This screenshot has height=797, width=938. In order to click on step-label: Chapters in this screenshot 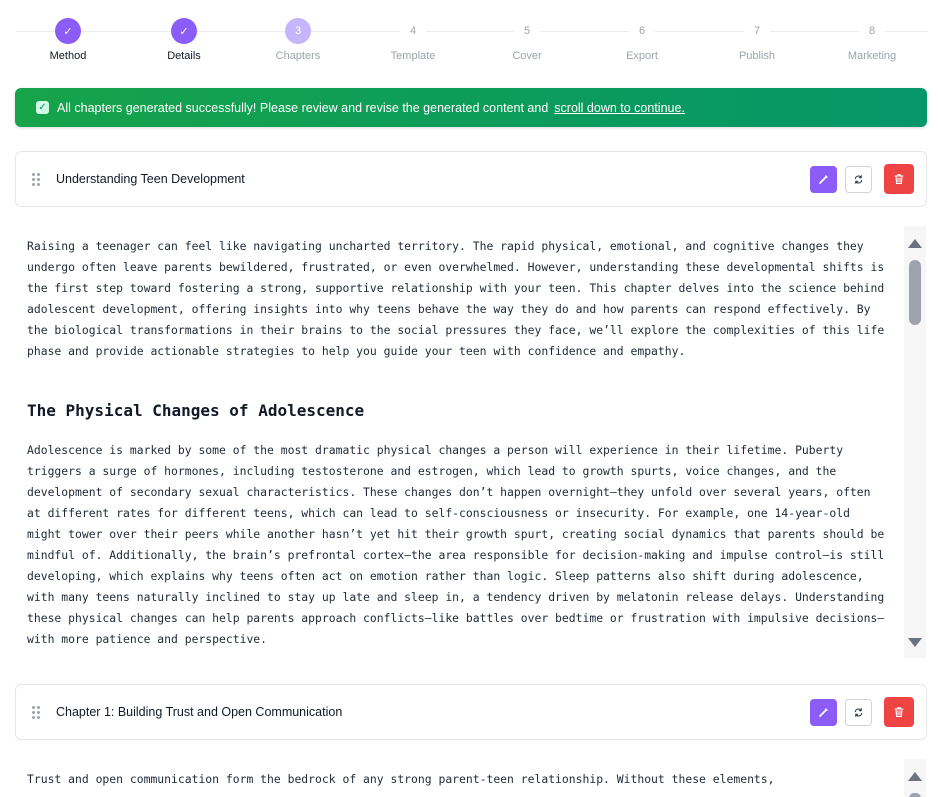, I will do `click(298, 56)`.